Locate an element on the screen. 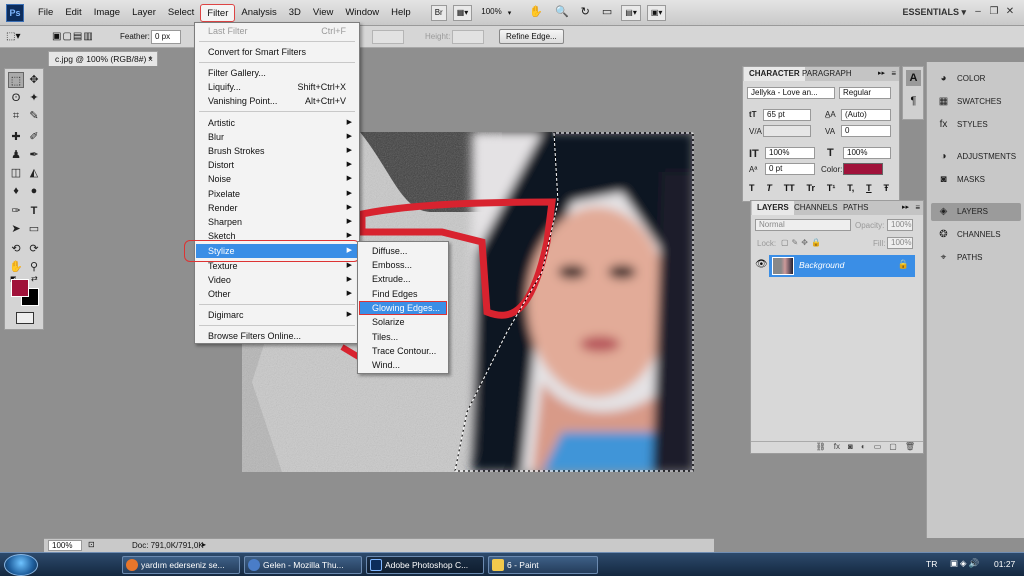 The width and height of the screenshot is (1024, 576). arrange-documents-icon: ▤▾ is located at coordinates (631, 12).